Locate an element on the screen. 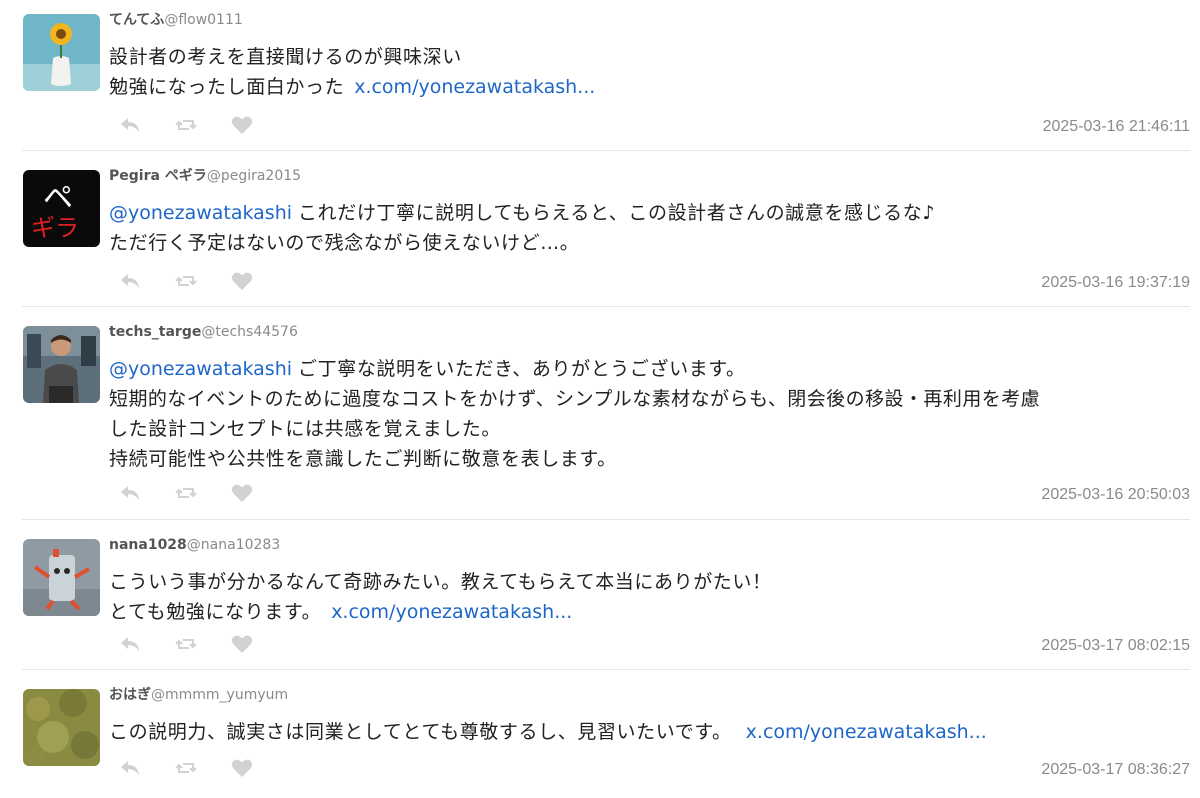  flower-vase-avatar is located at coordinates (61, 52).